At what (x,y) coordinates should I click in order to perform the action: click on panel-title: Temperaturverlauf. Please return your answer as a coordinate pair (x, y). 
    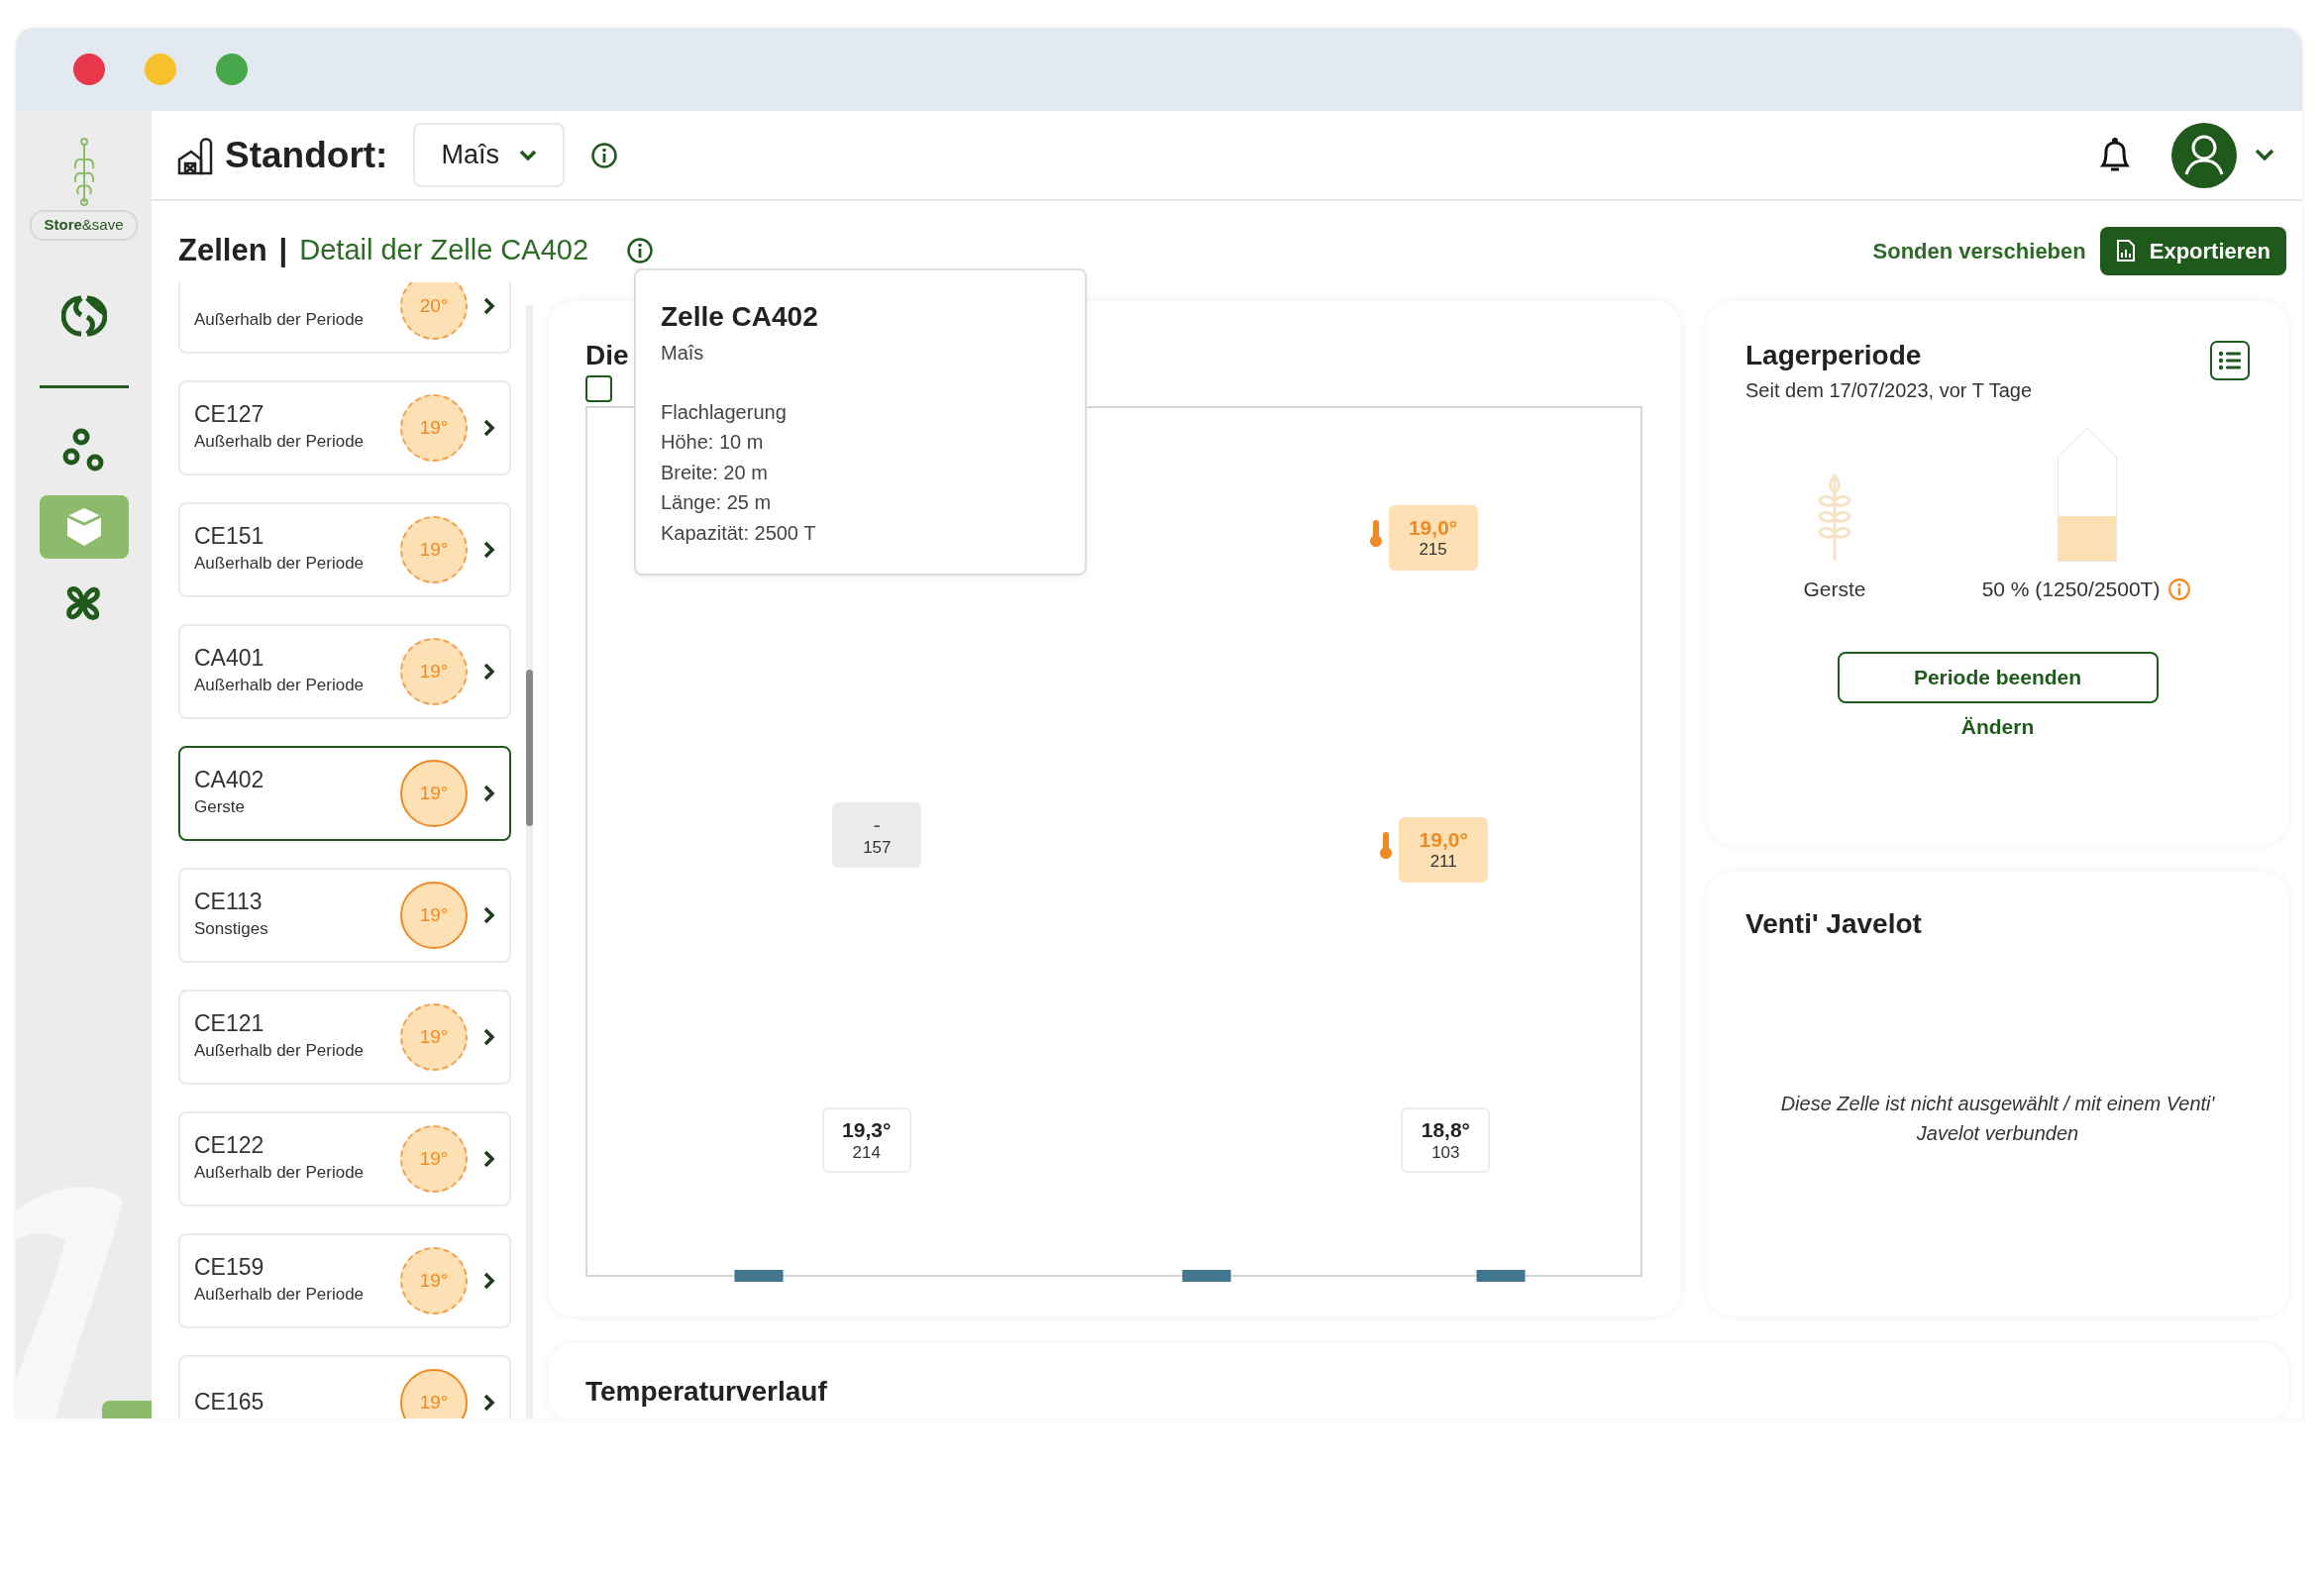
    Looking at the image, I should click on (706, 1392).